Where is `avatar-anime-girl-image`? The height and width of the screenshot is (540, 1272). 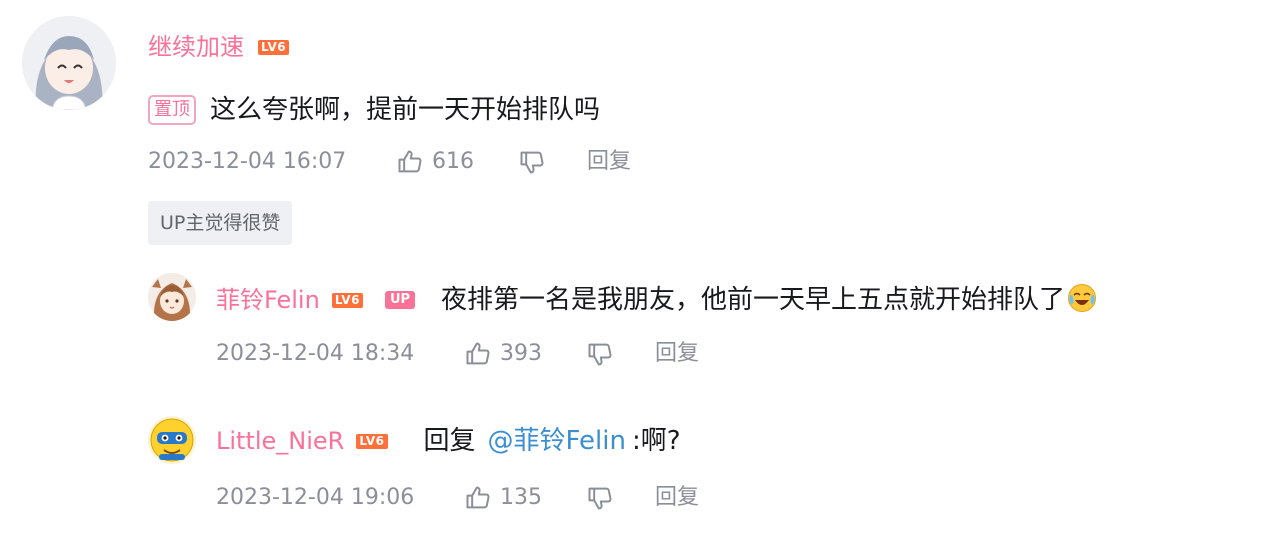
avatar-anime-girl-image is located at coordinates (69, 63).